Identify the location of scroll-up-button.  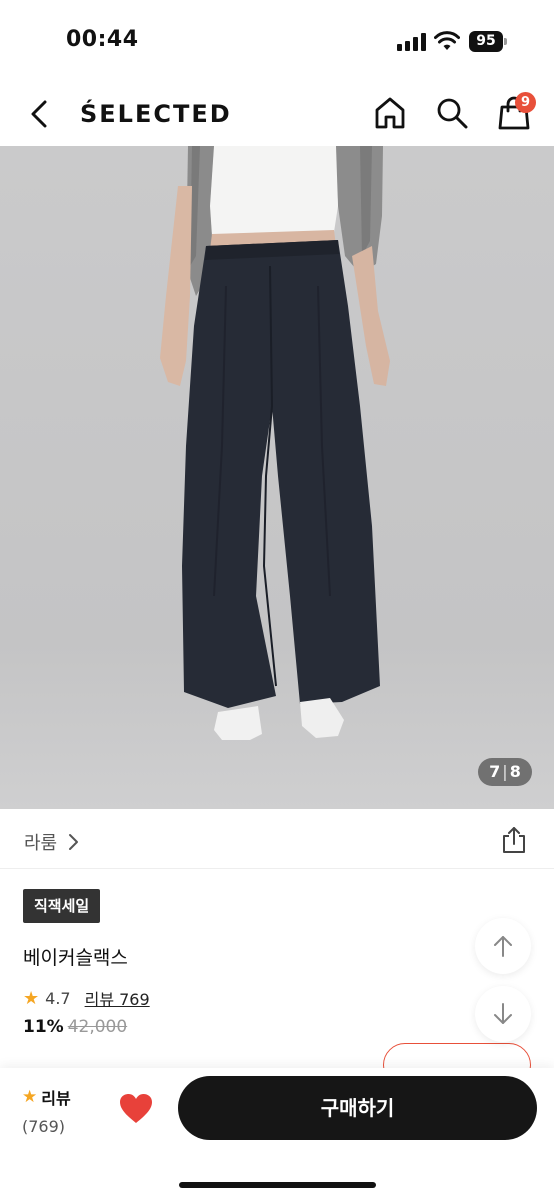
(503, 946).